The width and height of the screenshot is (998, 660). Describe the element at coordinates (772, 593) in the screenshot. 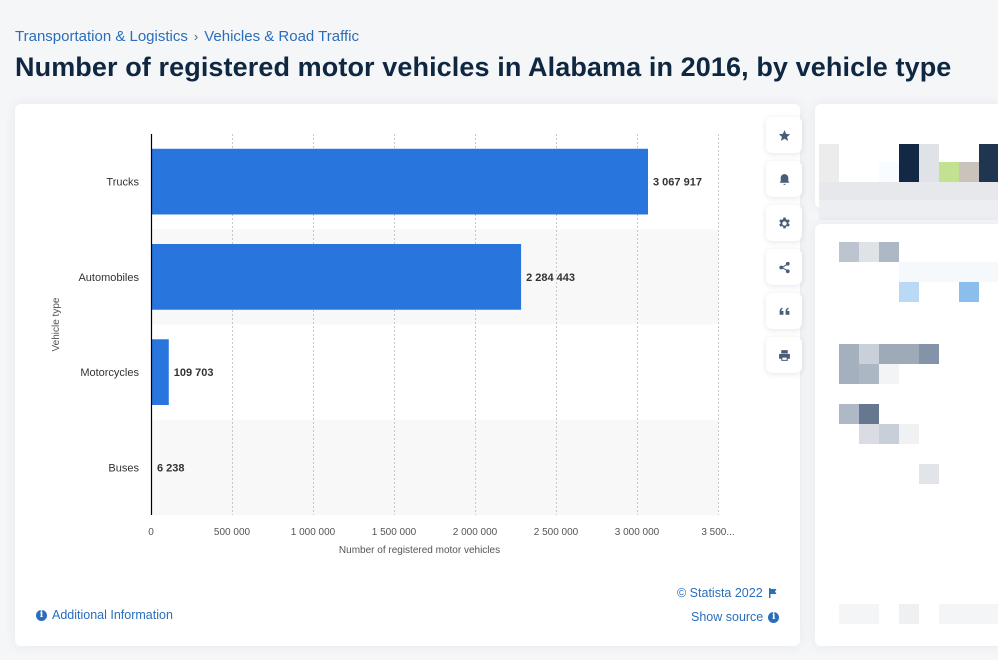

I see `flag-icon` at that location.